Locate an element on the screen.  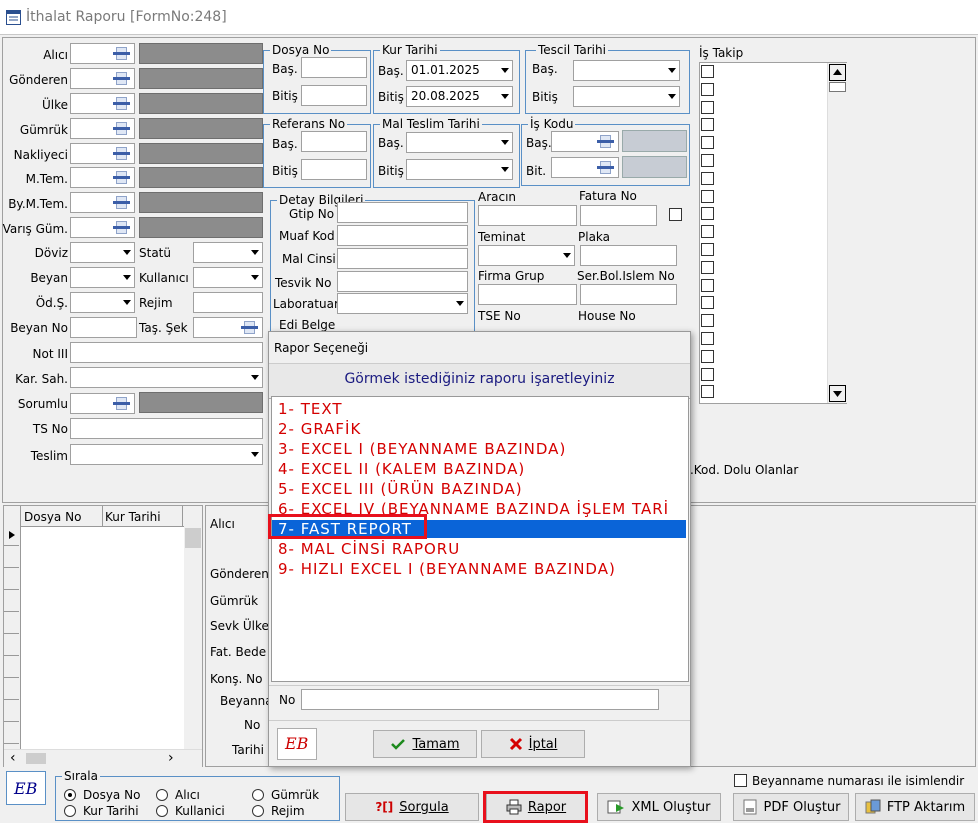
tescil-tarihi-bas-input is located at coordinates (626, 70).